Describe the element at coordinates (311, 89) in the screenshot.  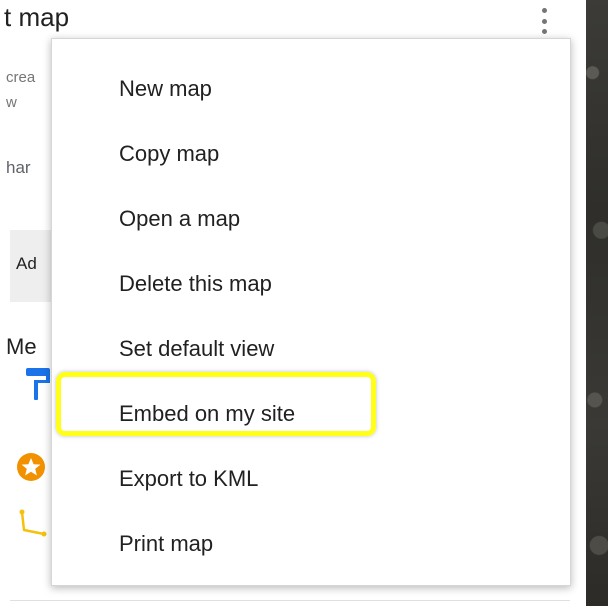
I see `menu-item-new-map: New map` at that location.